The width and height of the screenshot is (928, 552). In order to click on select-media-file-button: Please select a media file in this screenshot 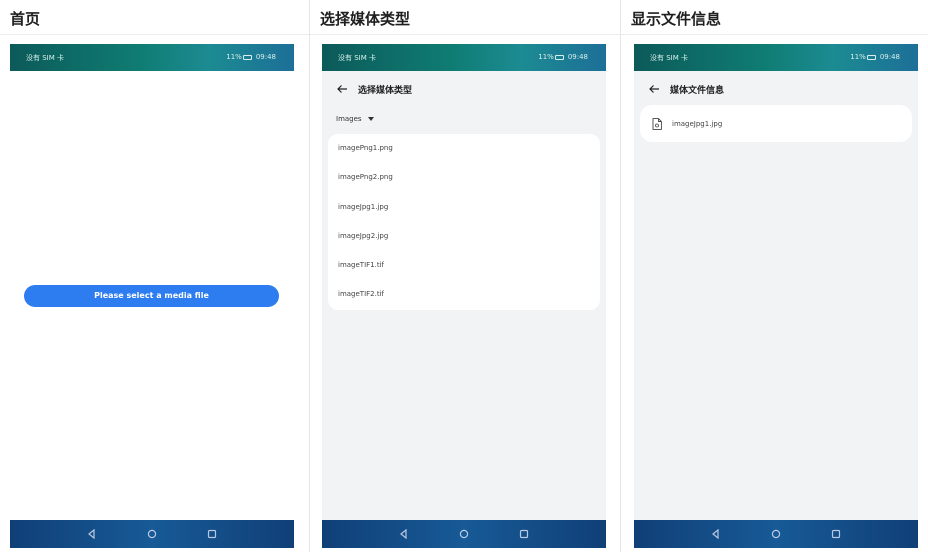, I will do `click(151, 296)`.